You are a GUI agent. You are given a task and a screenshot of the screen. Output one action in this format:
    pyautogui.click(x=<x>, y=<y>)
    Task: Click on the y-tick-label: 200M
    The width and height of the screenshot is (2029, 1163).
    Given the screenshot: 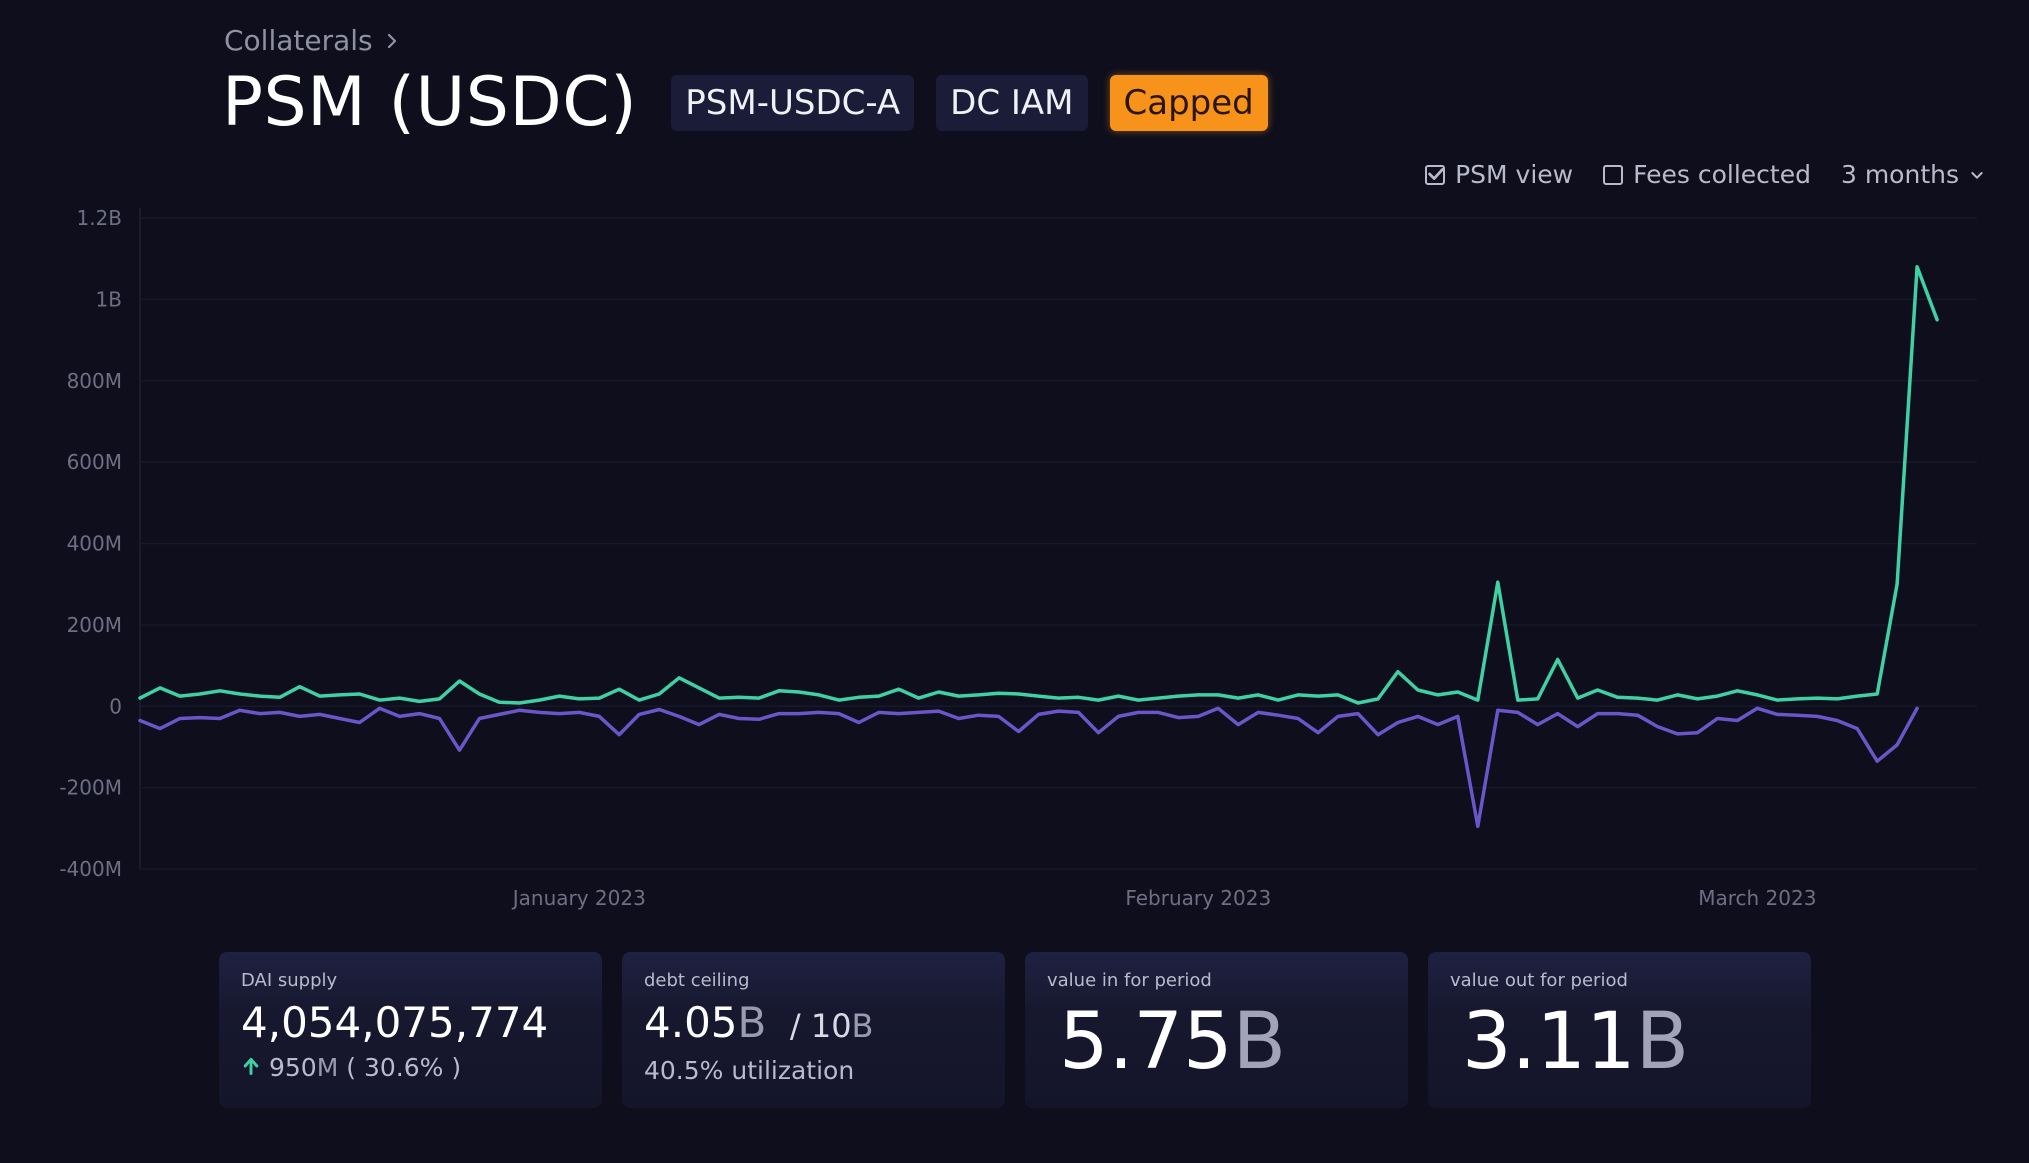 What is the action you would take?
    pyautogui.click(x=94, y=625)
    